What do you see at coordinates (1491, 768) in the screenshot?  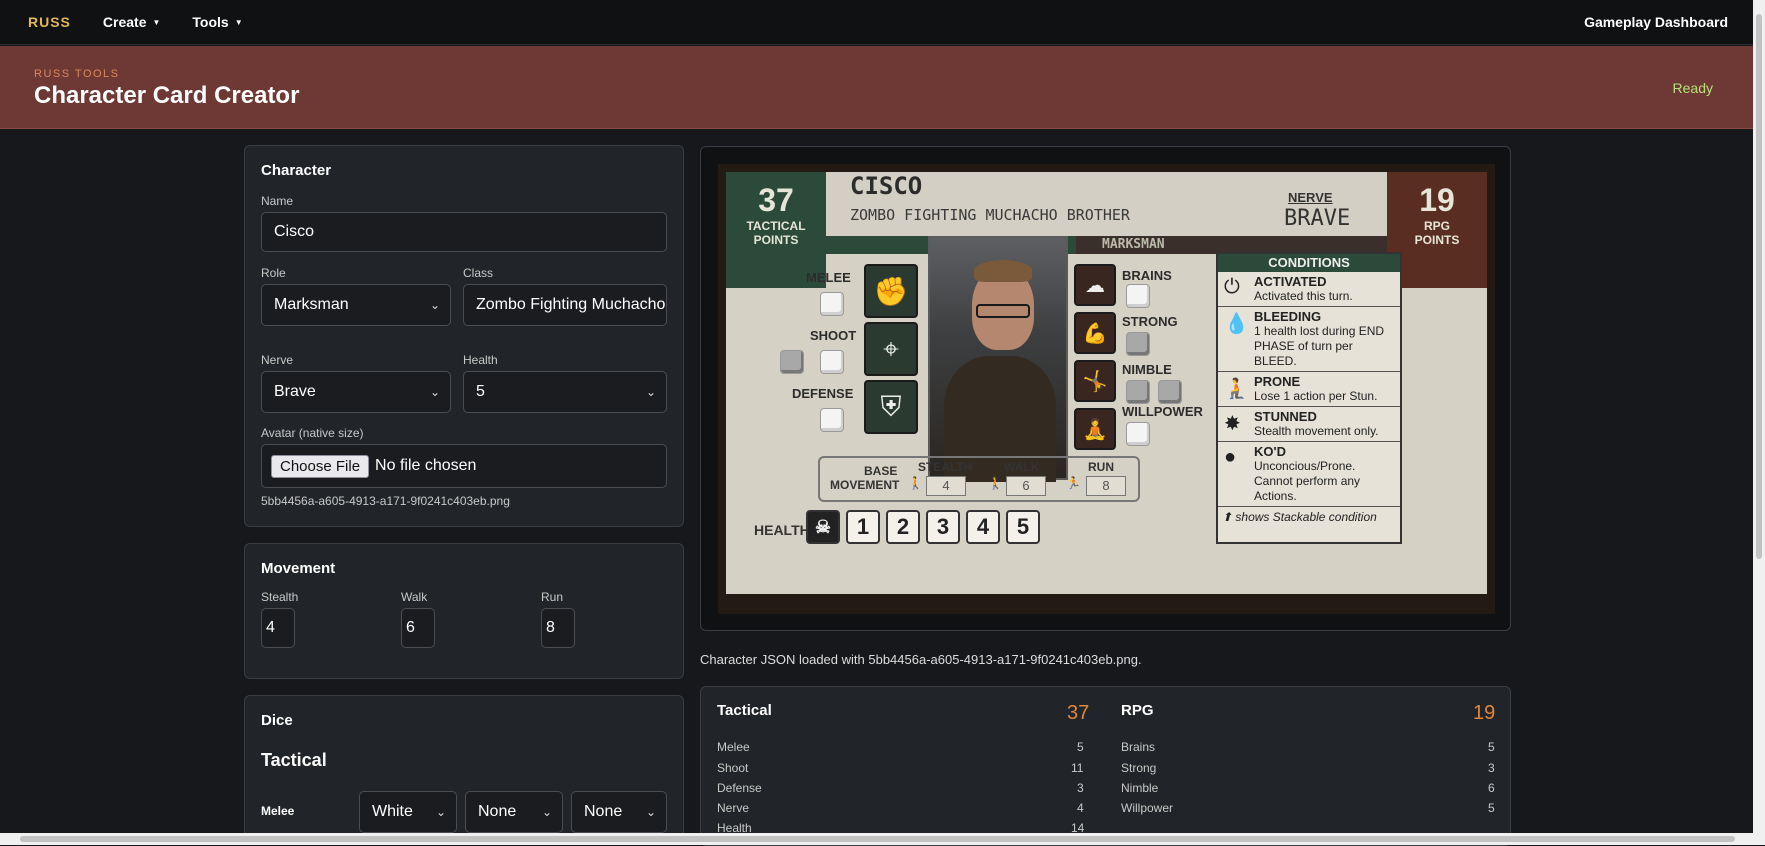 I see `summary-strong-value: 3` at bounding box center [1491, 768].